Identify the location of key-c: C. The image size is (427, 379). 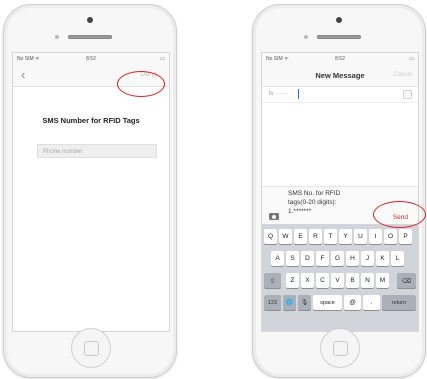
(322, 280).